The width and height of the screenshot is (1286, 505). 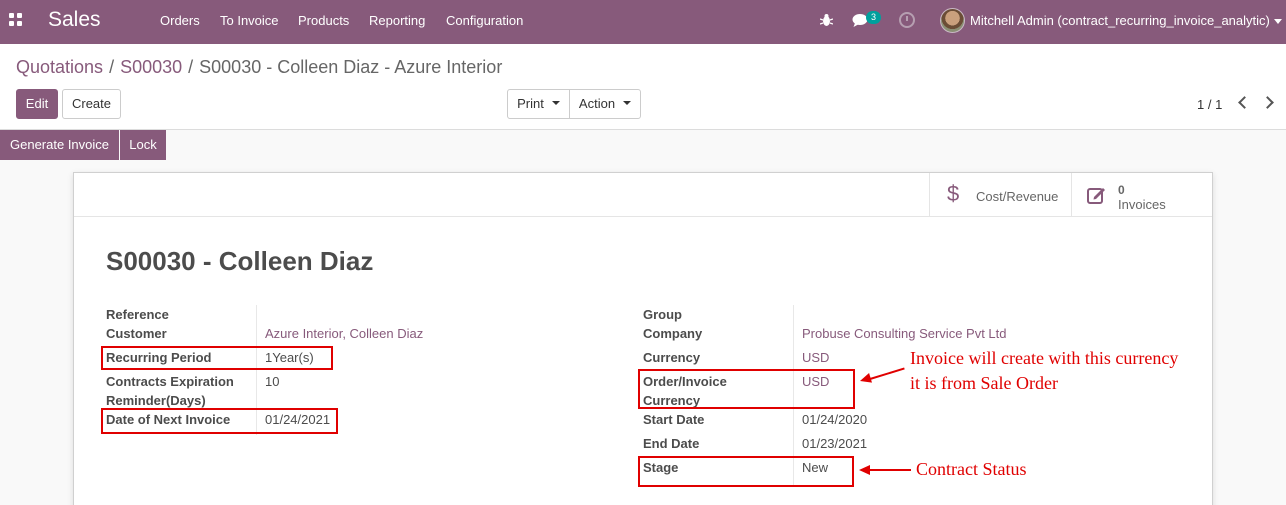 What do you see at coordinates (240, 261) in the screenshot?
I see `record-title: S00030 - Colleen Diaz` at bounding box center [240, 261].